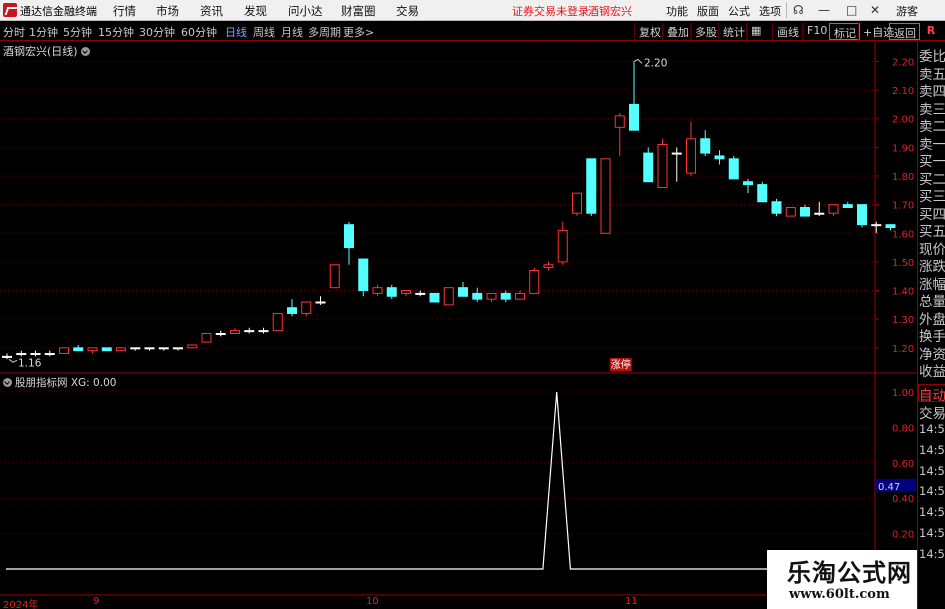 The image size is (945, 609). I want to click on period-intraday: 分时, so click(14, 32).